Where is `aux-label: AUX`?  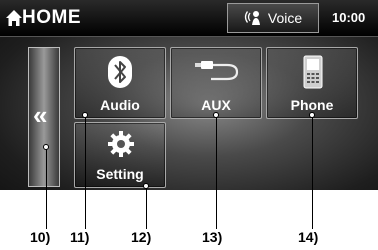
aux-label: AUX is located at coordinates (216, 105).